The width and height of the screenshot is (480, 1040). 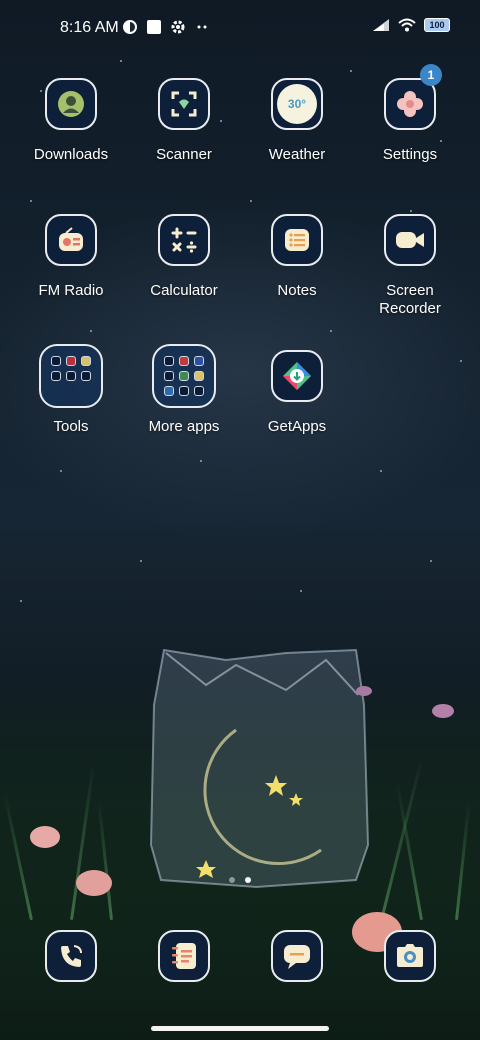 I want to click on app-scanner: Scanner, so click(x=184, y=121).